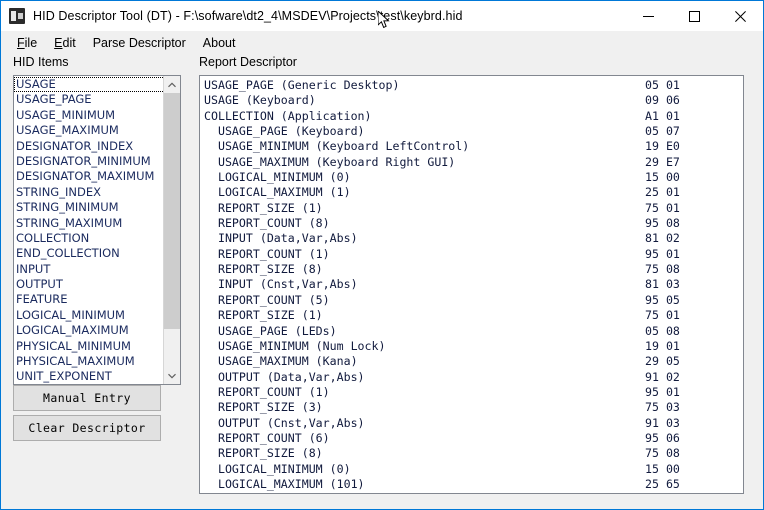 Image resolution: width=764 pixels, height=510 pixels. Describe the element at coordinates (472, 407) in the screenshot. I see `descriptor-line: REPORT_SIZE (3) 75 03` at that location.